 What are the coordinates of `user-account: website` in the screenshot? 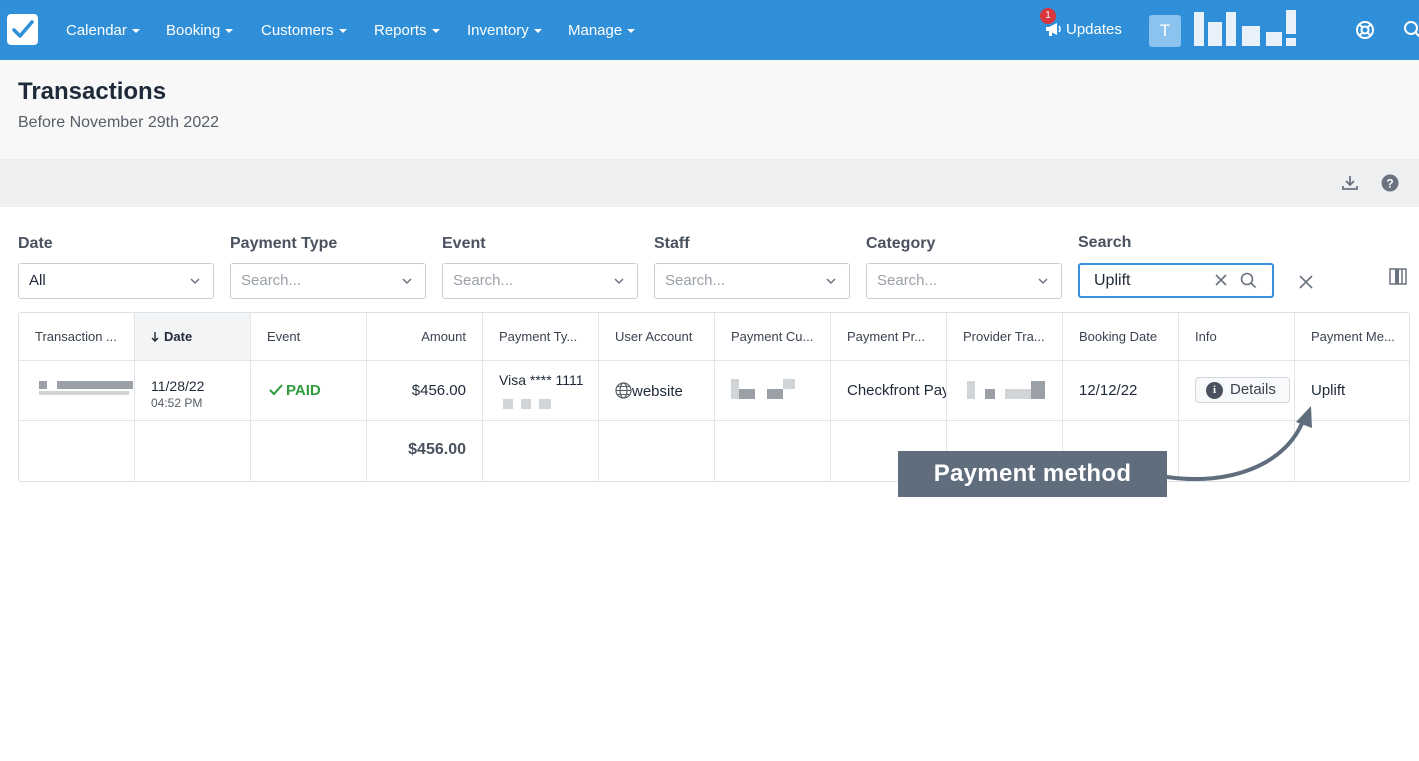 It's located at (649, 391).